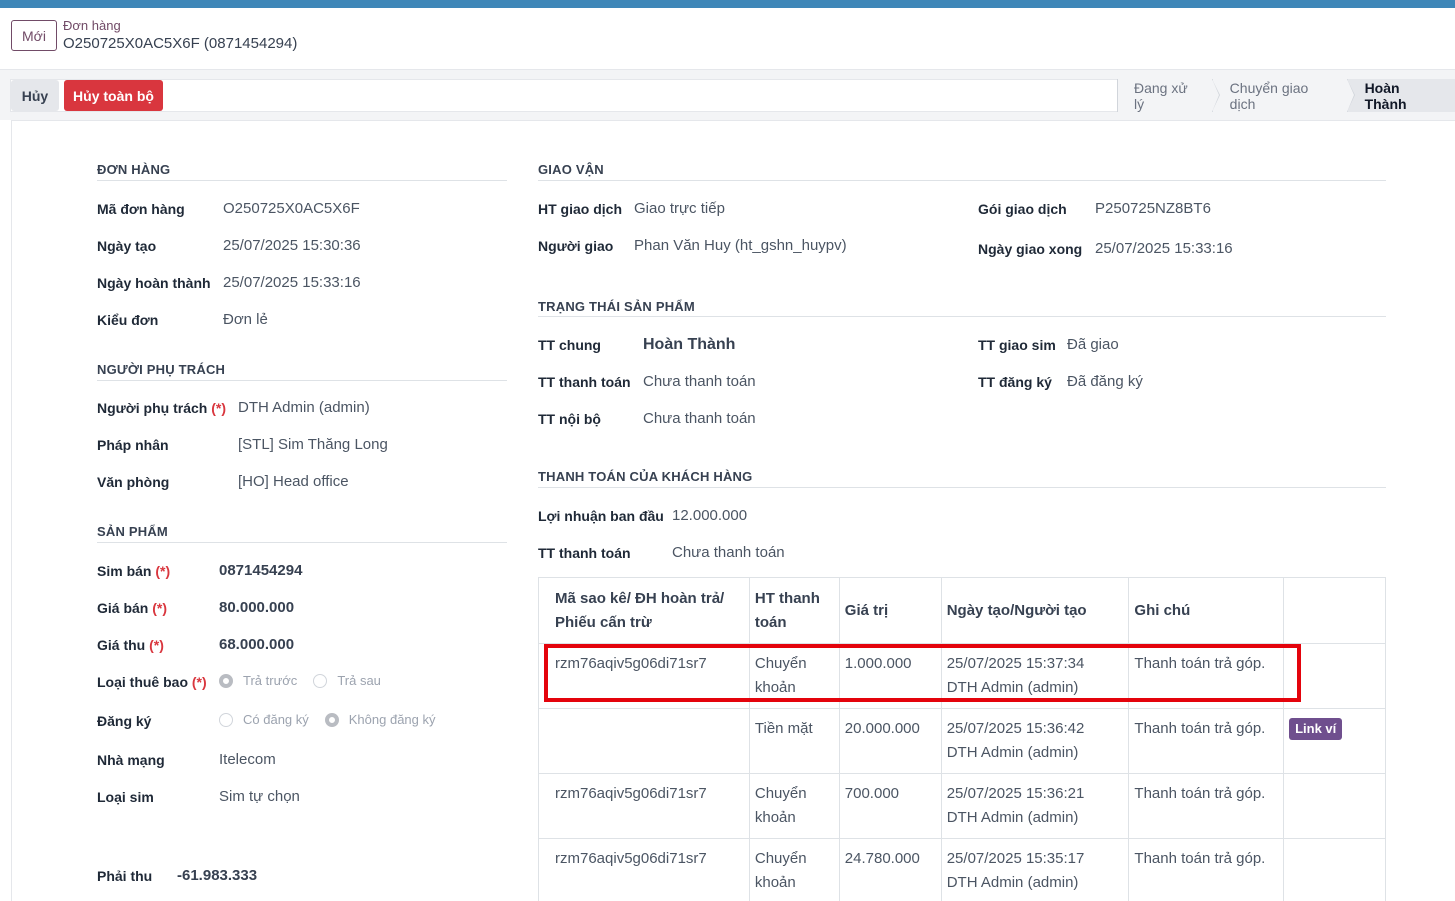 Image resolution: width=1455 pixels, height=901 pixels. What do you see at coordinates (1035, 610) in the screenshot?
I see `column-header-date: Ngày tạo/Người tạo` at bounding box center [1035, 610].